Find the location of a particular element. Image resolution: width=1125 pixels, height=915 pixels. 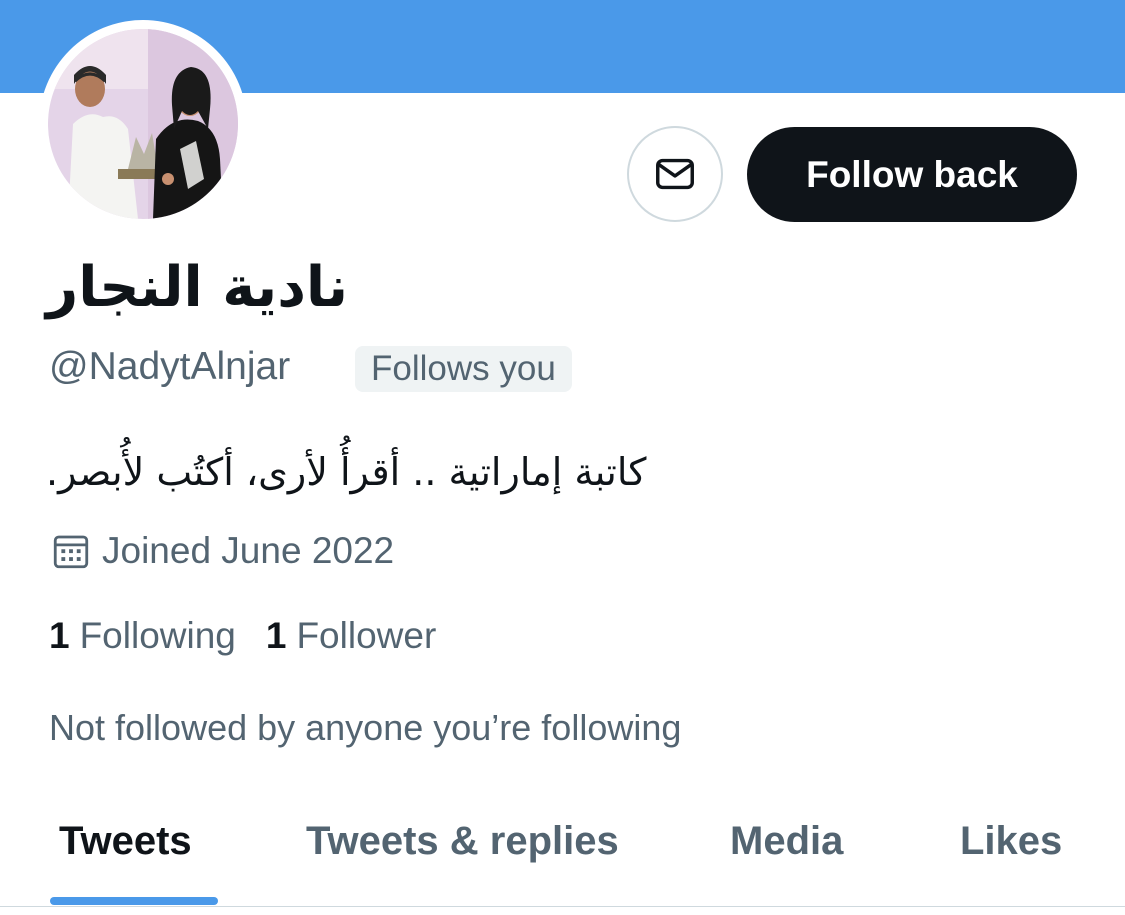

following-label: Following is located at coordinates (157, 635).